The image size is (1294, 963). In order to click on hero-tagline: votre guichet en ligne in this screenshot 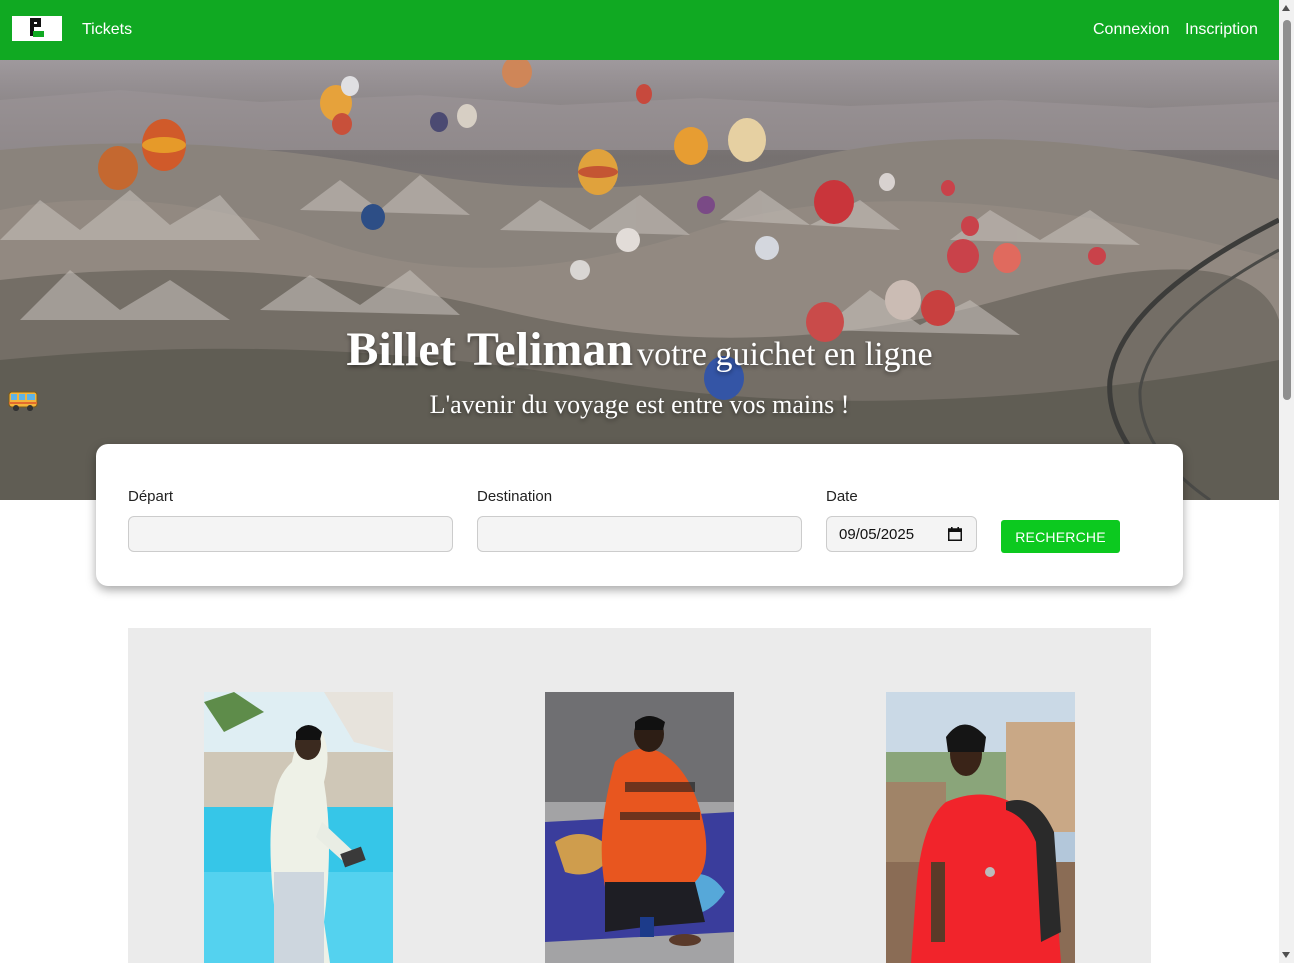, I will do `click(785, 354)`.